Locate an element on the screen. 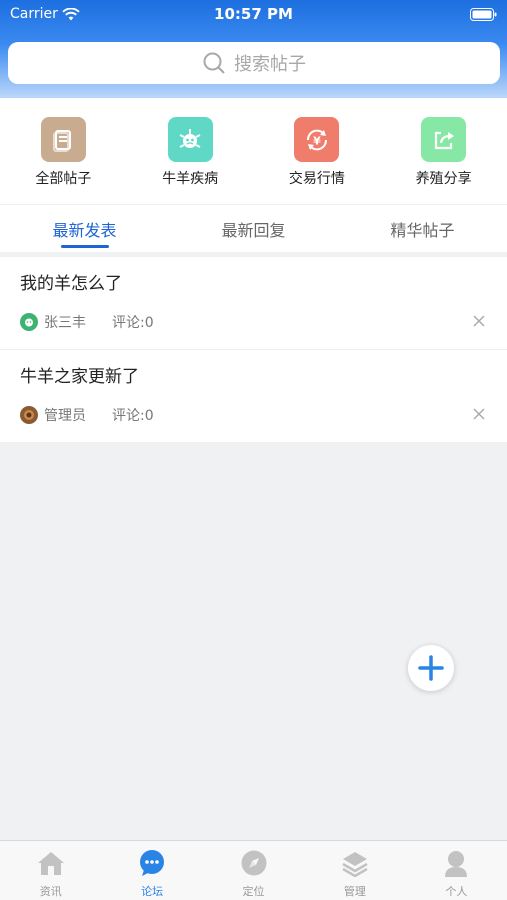  tab-active-indicator is located at coordinates (84, 246).